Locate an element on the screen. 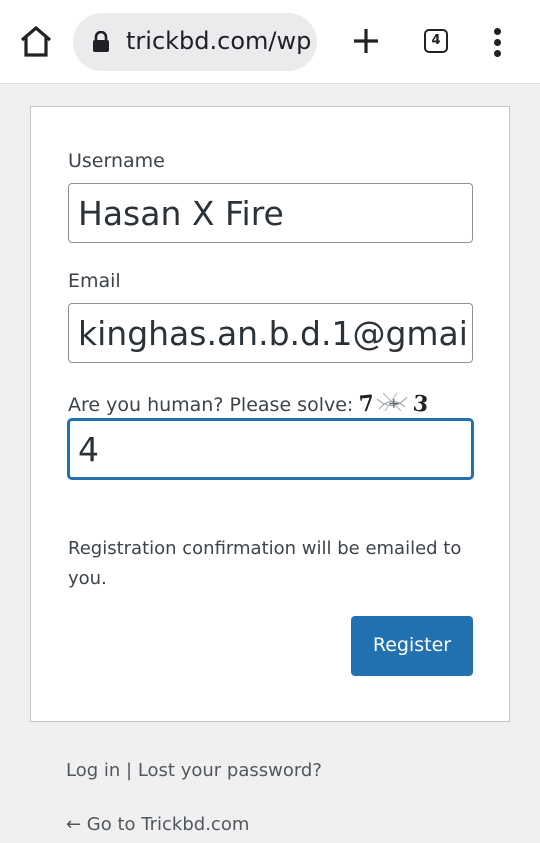  captcha-image: 7 + 3 is located at coordinates (393, 404).